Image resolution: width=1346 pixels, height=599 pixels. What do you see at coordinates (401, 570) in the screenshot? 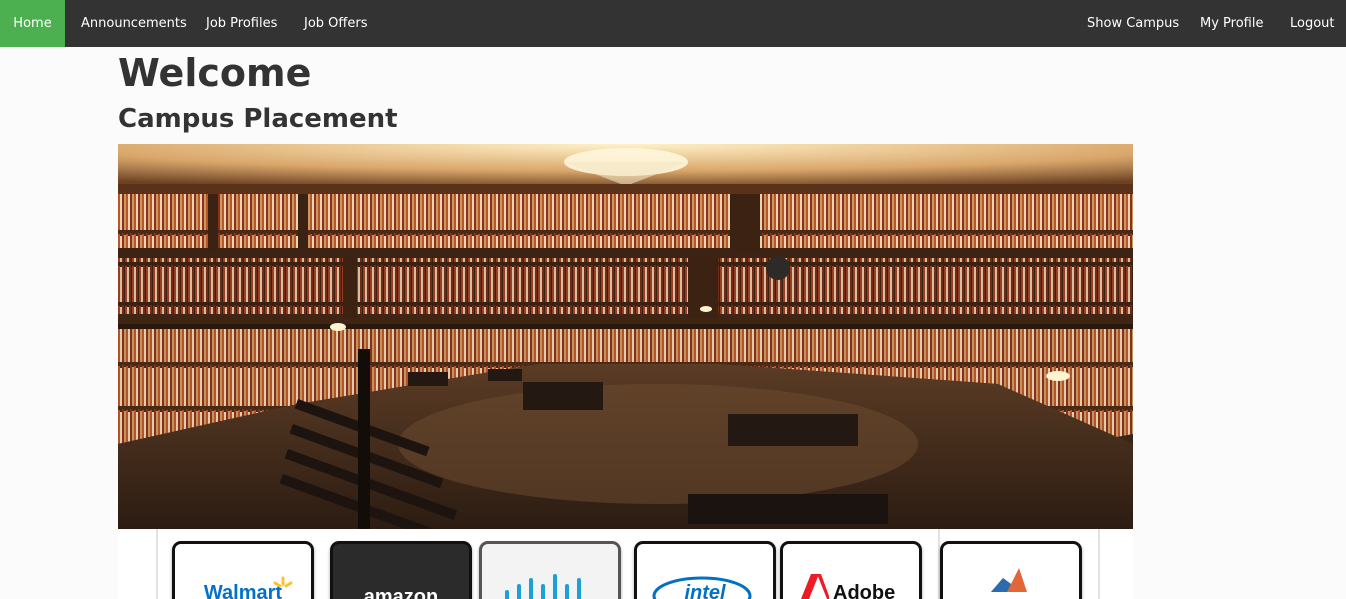
I see `amazon-logo: amazon` at bounding box center [401, 570].